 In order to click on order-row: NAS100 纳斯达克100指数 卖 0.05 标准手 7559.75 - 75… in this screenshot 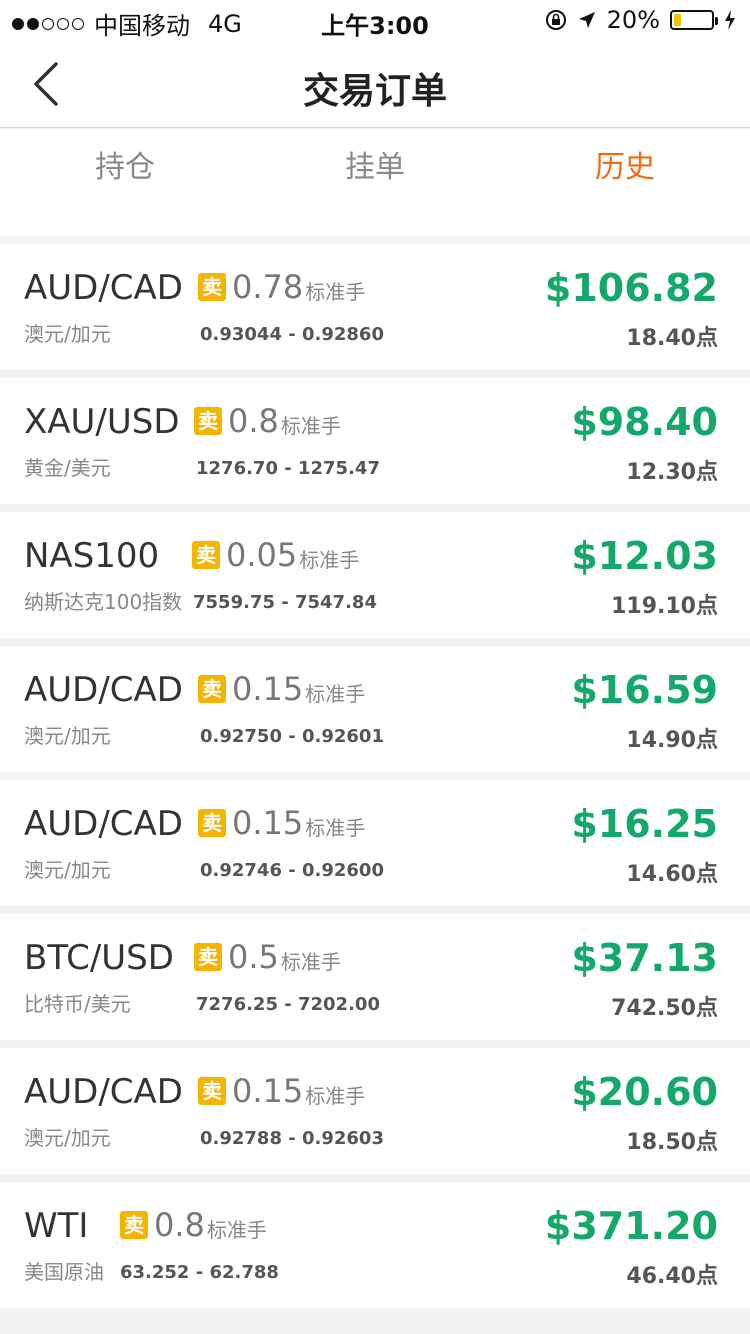, I will do `click(375, 575)`.